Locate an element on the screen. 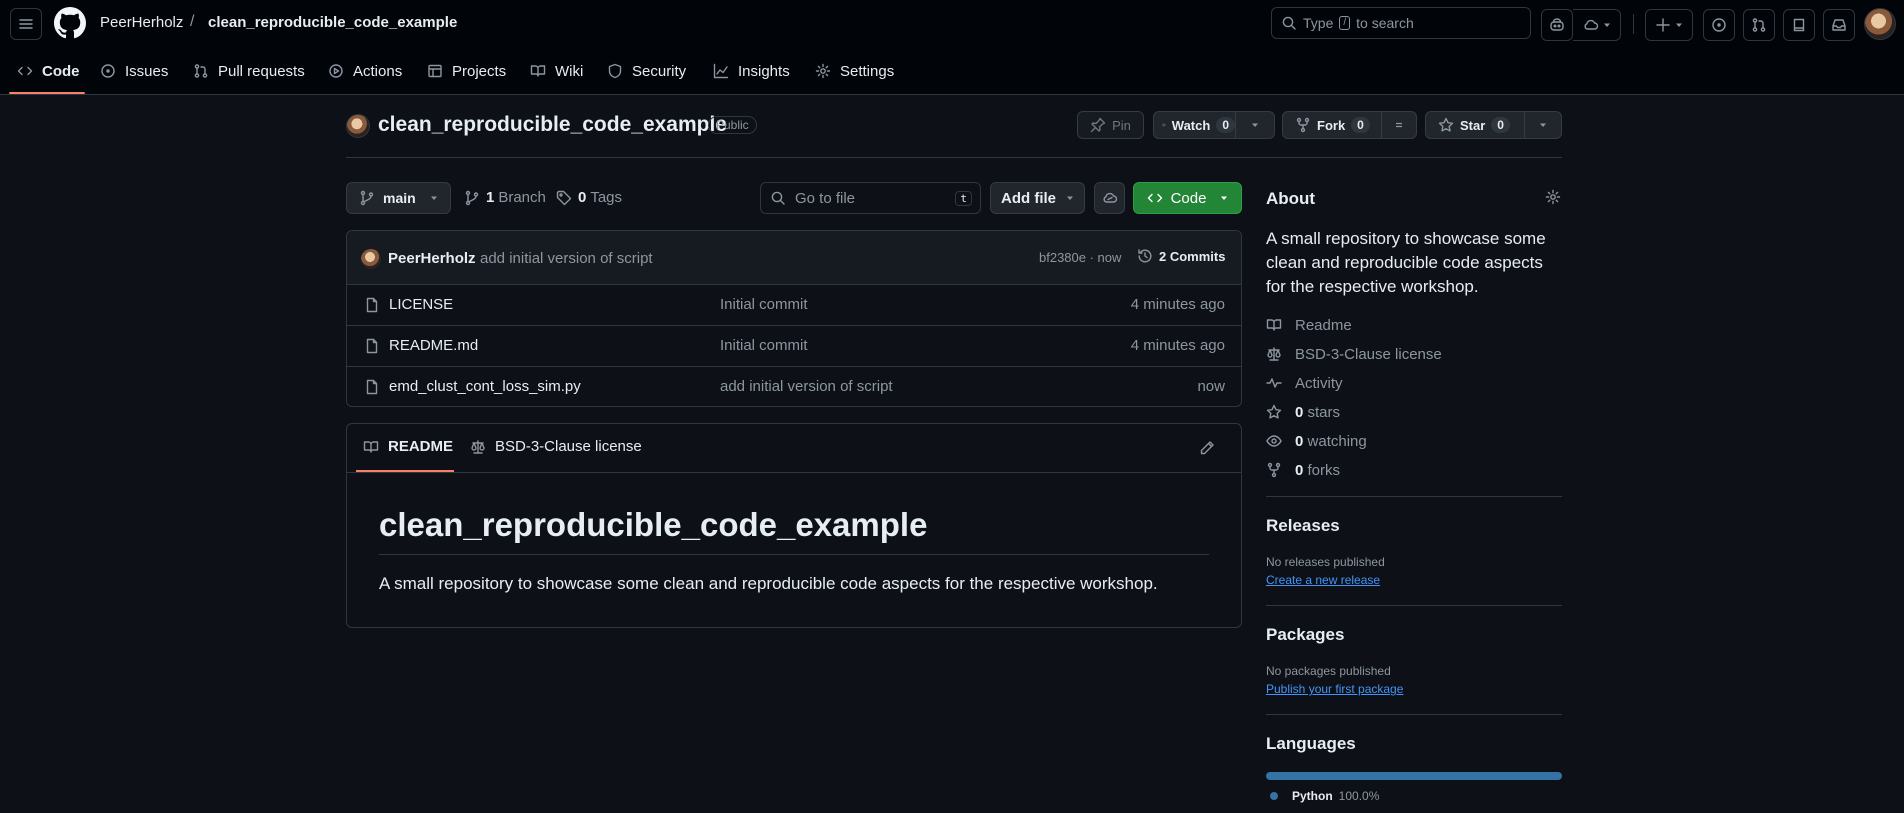  commits-link: 2 Commits is located at coordinates (1181, 256).